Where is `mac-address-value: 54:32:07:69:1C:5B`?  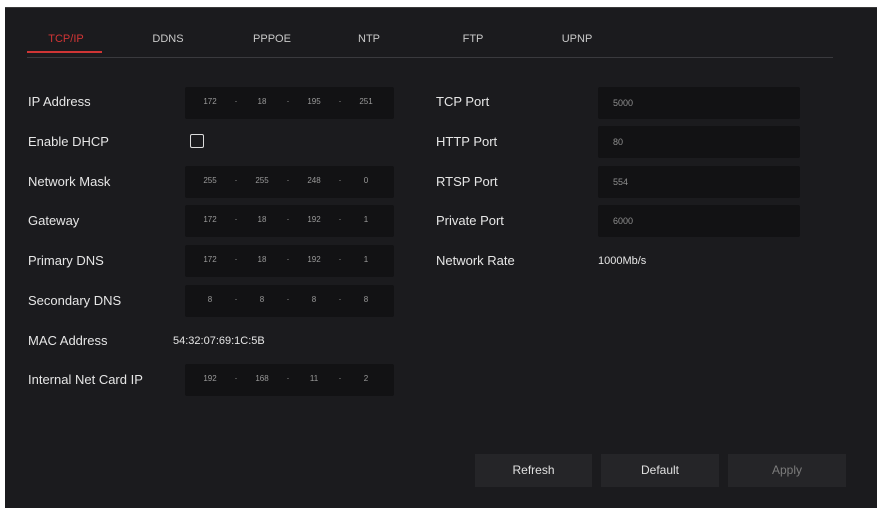 mac-address-value: 54:32:07:69:1C:5B is located at coordinates (219, 341).